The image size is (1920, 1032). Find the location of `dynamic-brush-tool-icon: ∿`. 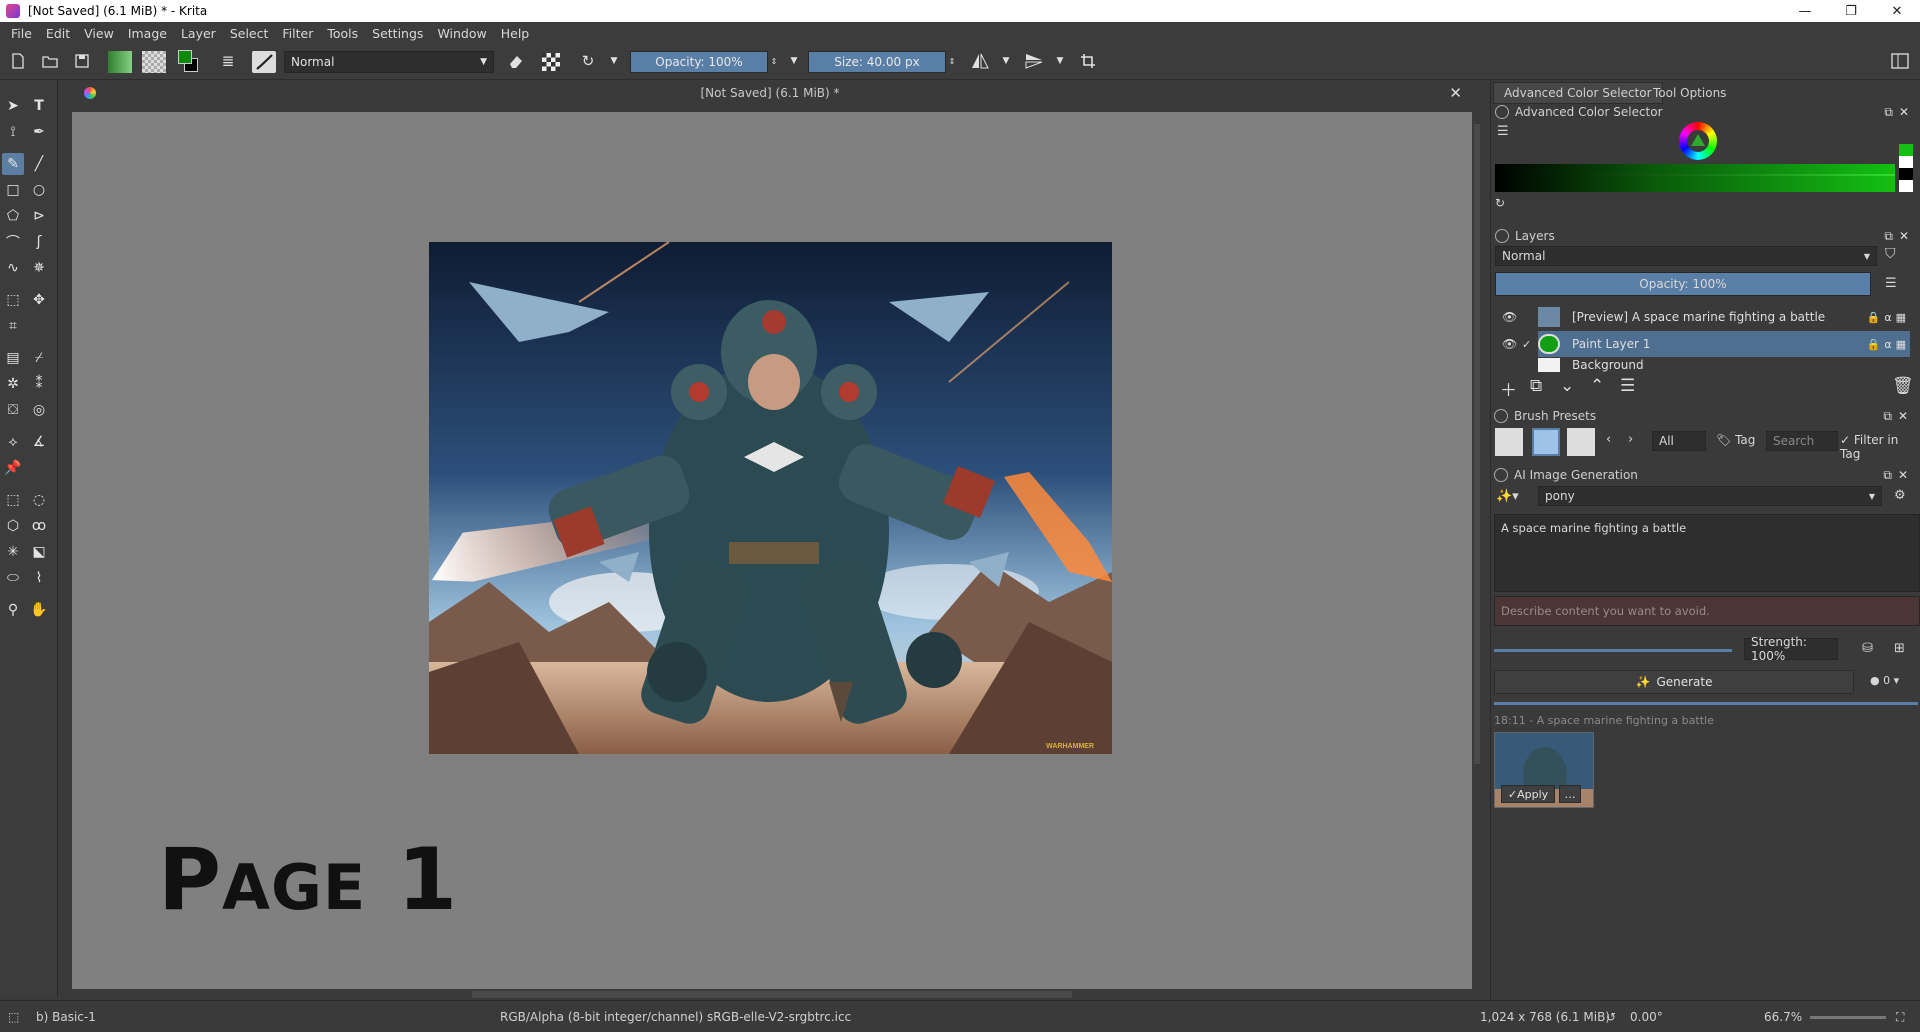

dynamic-brush-tool-icon: ∿ is located at coordinates (13, 268).